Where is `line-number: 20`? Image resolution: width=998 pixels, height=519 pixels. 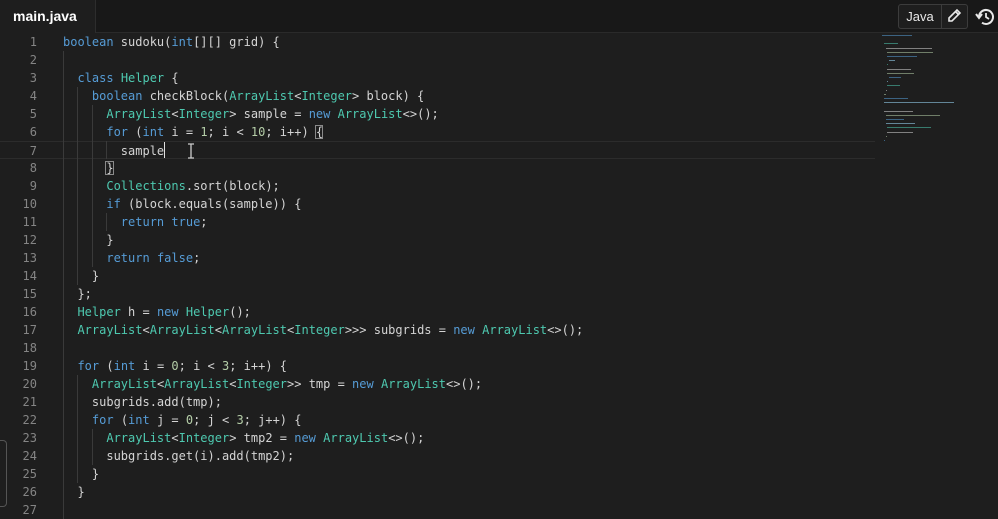 line-number: 20 is located at coordinates (29, 384).